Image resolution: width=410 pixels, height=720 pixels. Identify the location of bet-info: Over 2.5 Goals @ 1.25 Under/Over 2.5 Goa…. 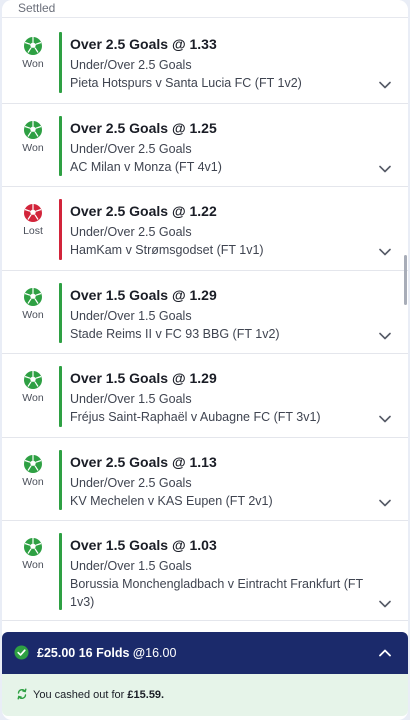
(225, 147).